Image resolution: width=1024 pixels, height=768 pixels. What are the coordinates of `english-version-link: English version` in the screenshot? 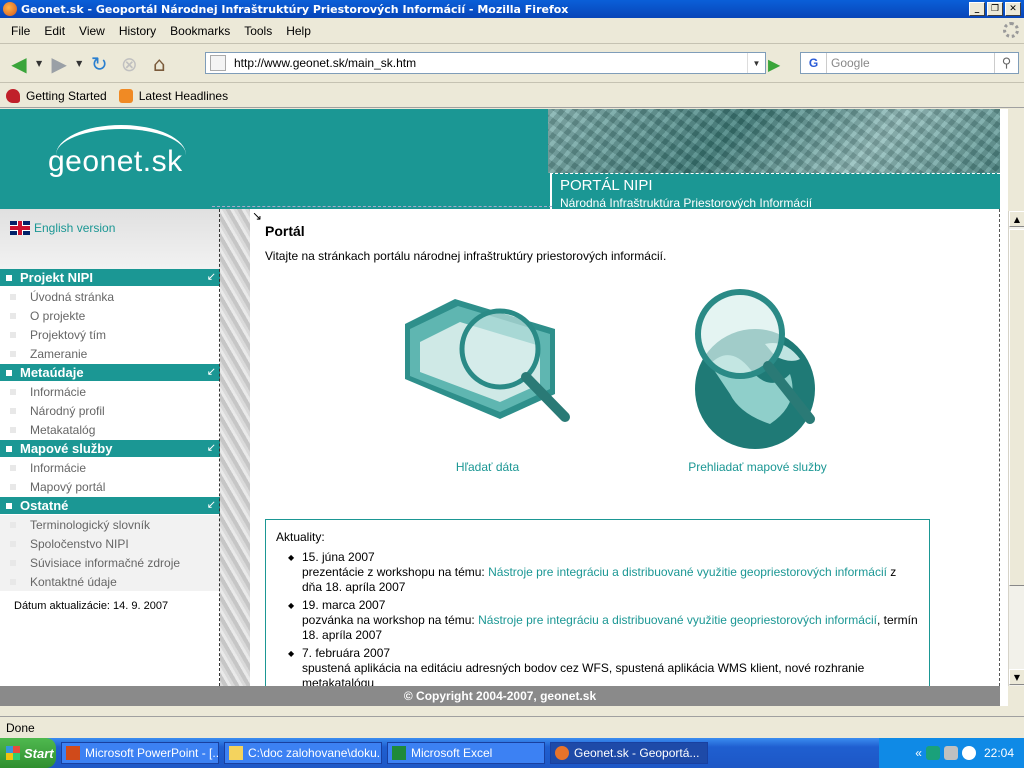 It's located at (62, 228).